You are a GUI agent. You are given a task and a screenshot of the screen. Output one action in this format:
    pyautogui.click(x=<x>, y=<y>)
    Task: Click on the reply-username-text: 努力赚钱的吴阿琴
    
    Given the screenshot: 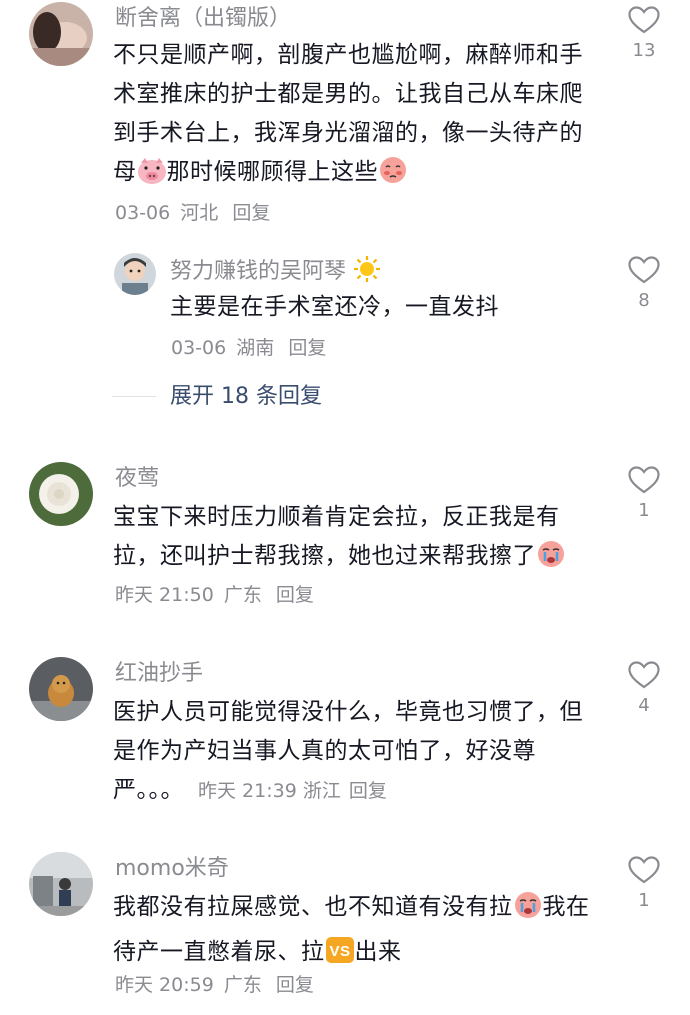 What is the action you would take?
    pyautogui.click(x=258, y=271)
    